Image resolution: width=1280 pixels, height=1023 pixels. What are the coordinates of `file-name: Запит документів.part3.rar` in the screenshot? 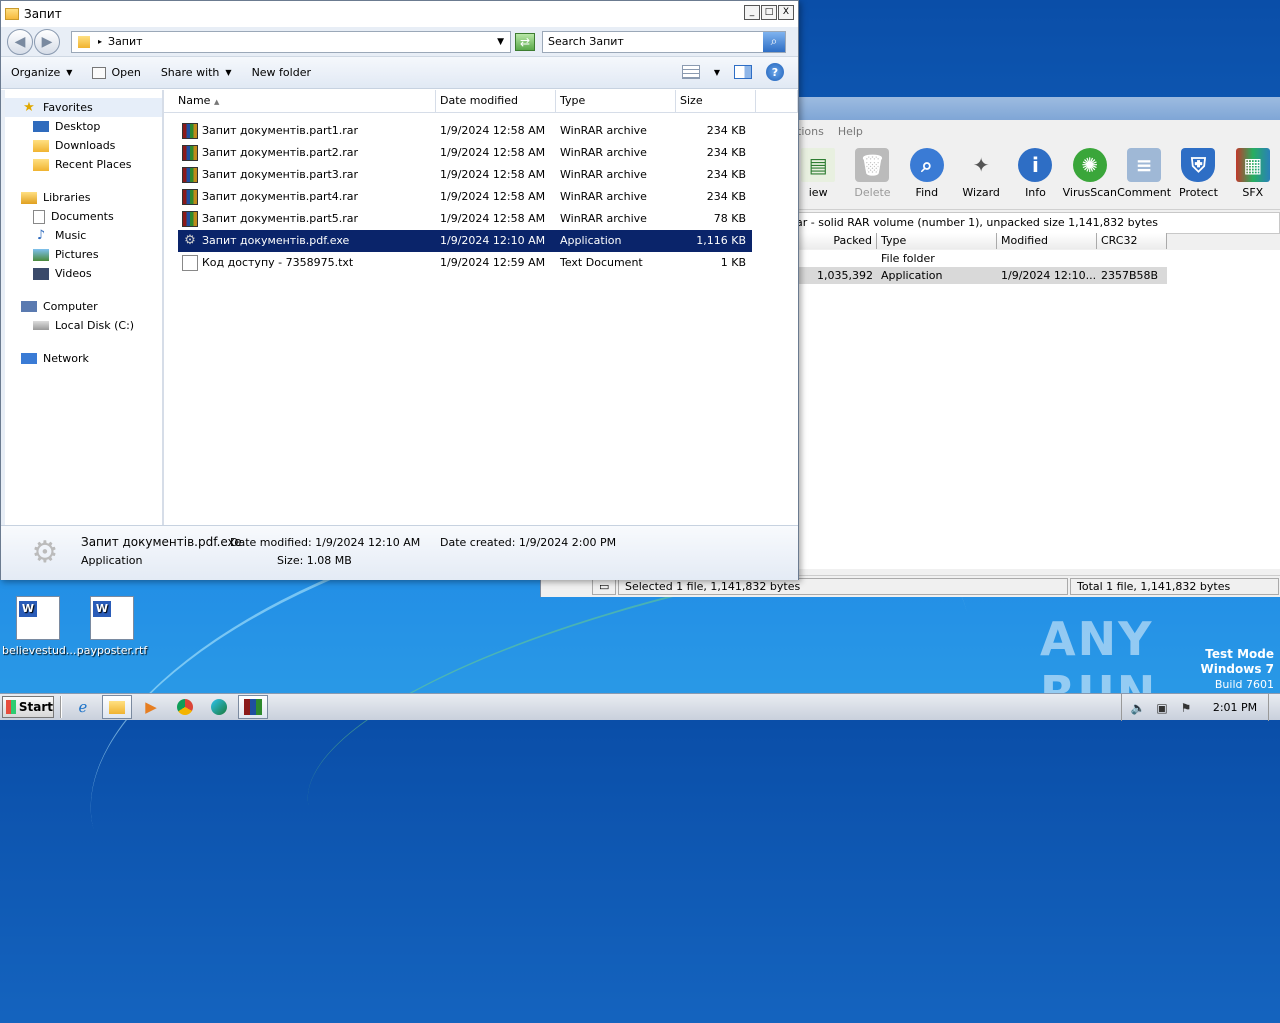 It's located at (280, 174).